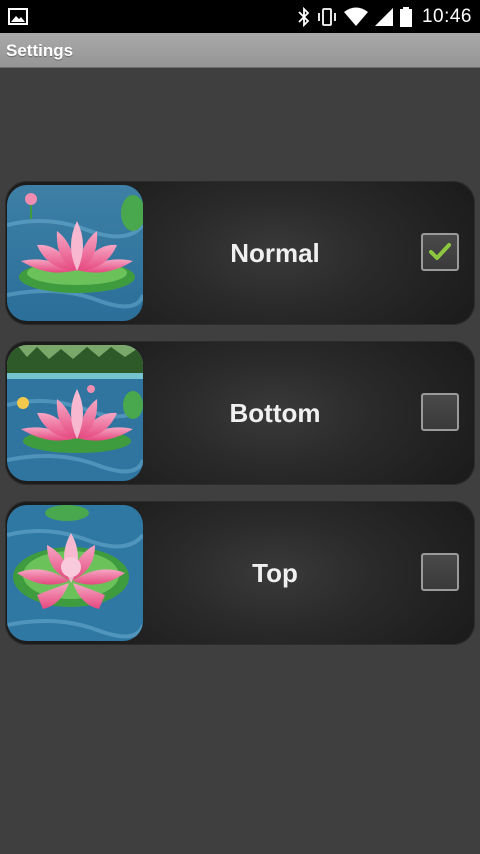 This screenshot has height=854, width=480. Describe the element at coordinates (440, 572) in the screenshot. I see `top-checkbox` at that location.